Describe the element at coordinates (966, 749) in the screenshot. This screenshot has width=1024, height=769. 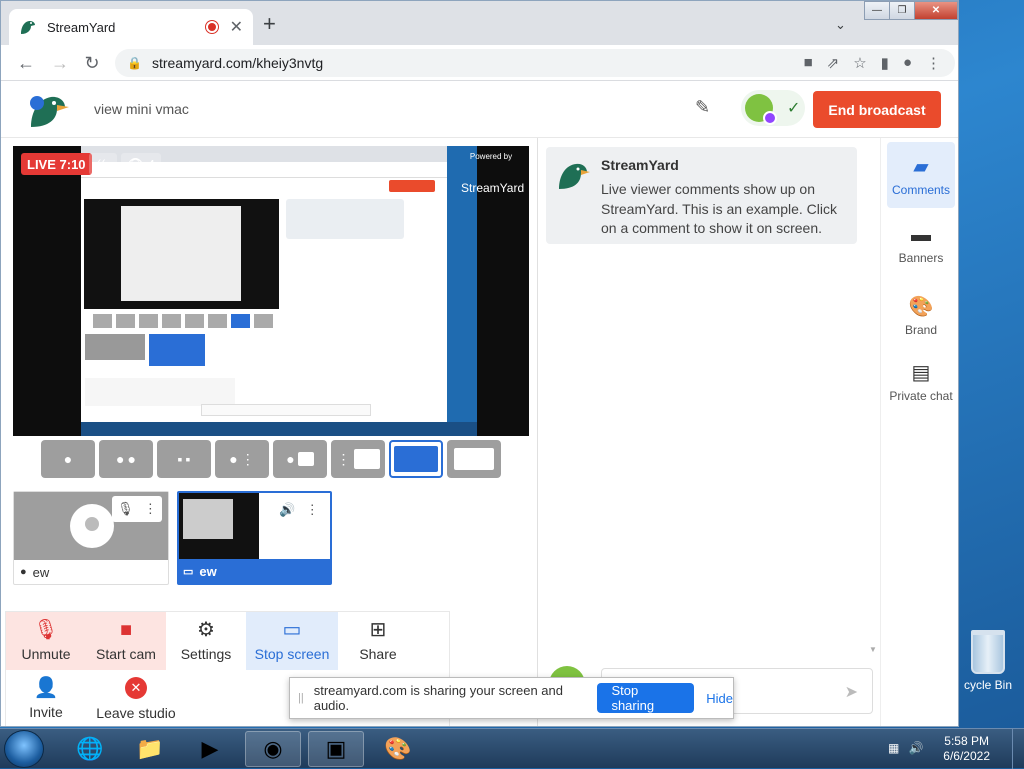
I see `clock: 5:58 PM 6/6/2022` at that location.